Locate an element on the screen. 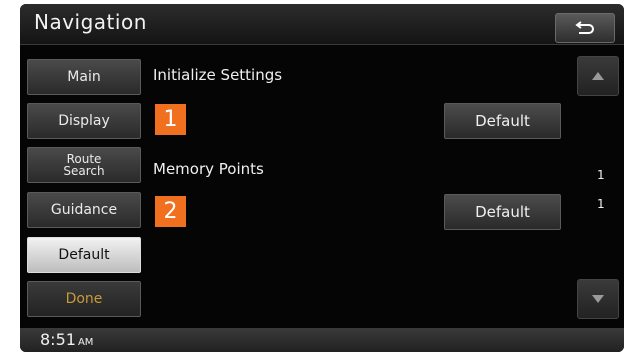  sidebar-item-label: Main is located at coordinates (84, 77).